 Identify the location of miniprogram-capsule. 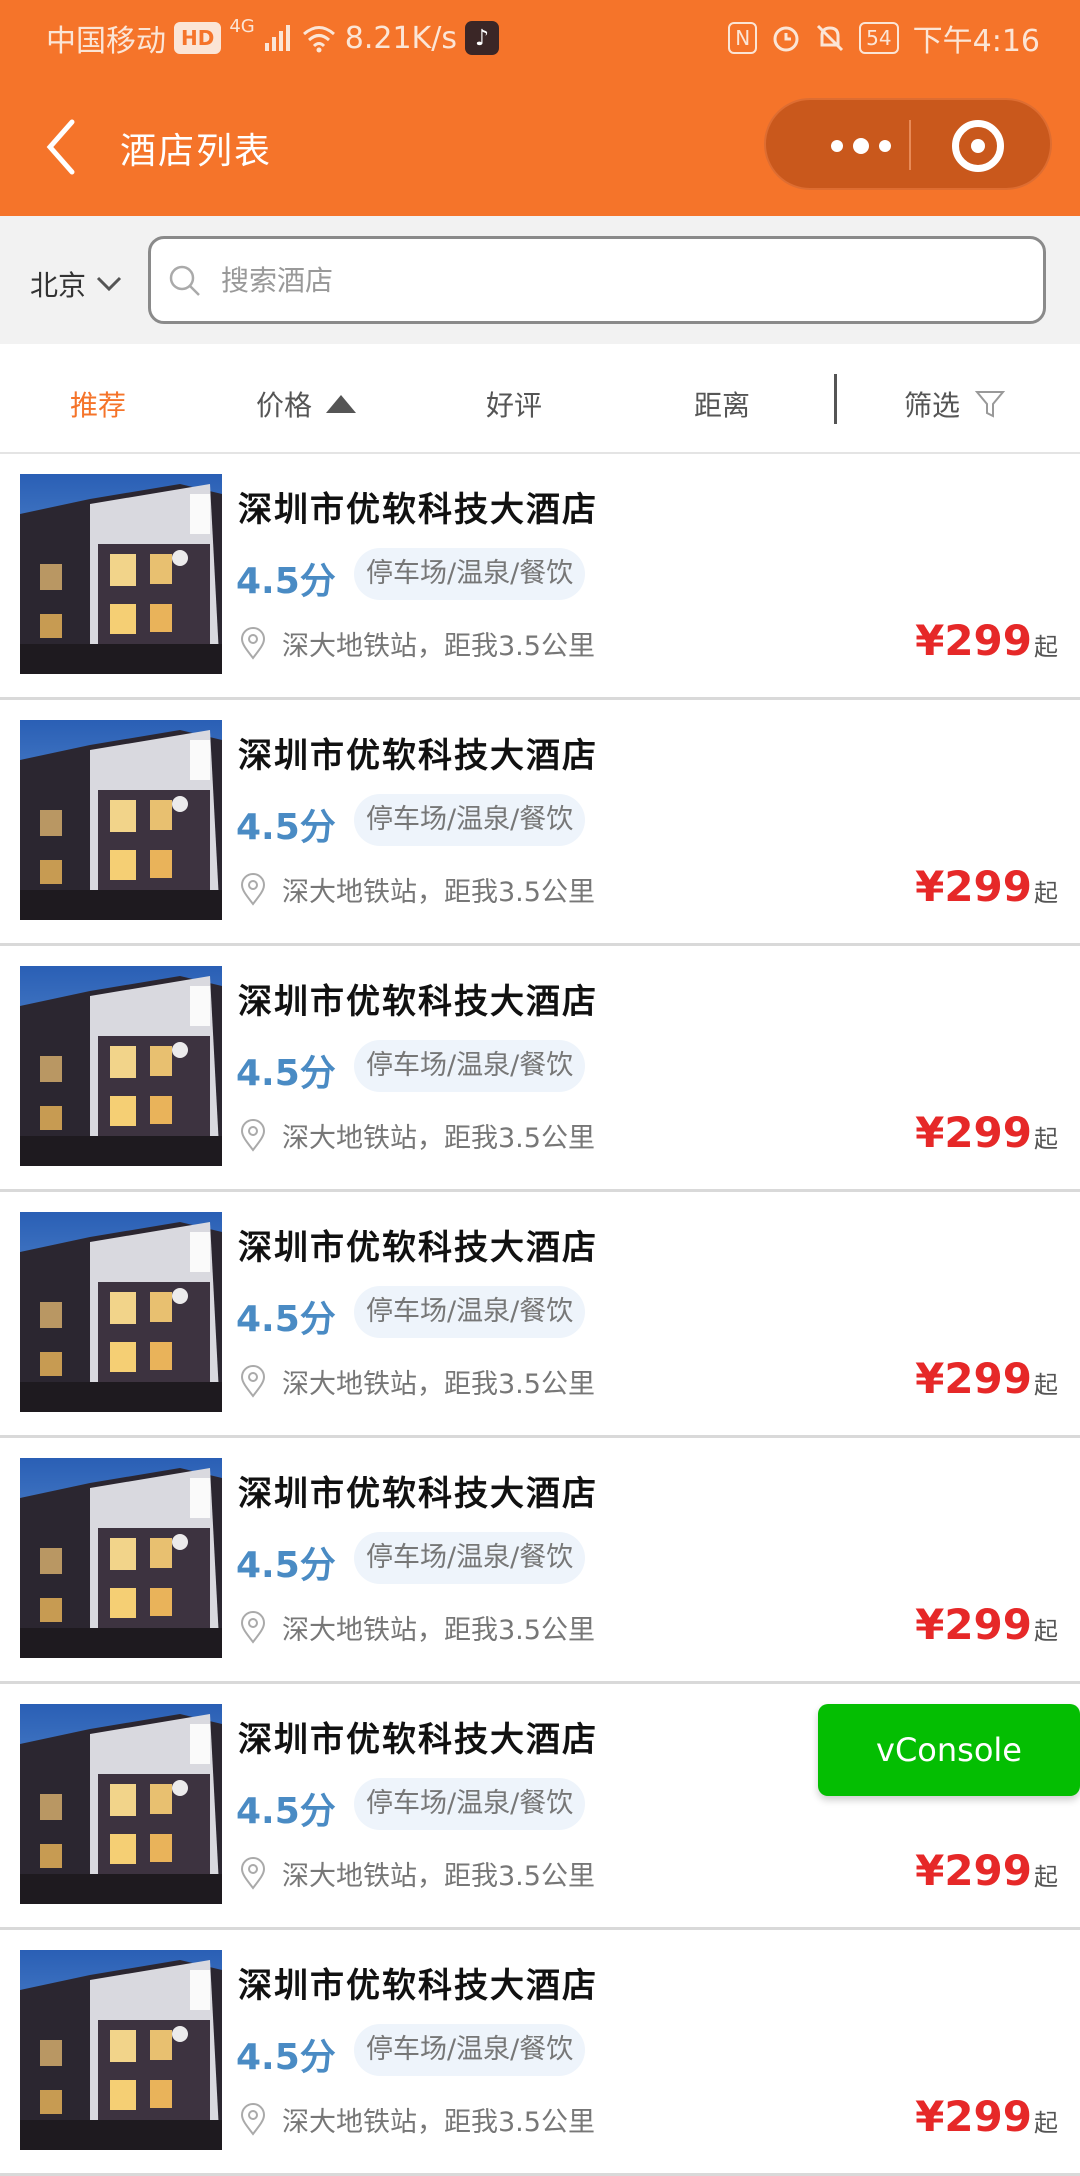
(908, 144).